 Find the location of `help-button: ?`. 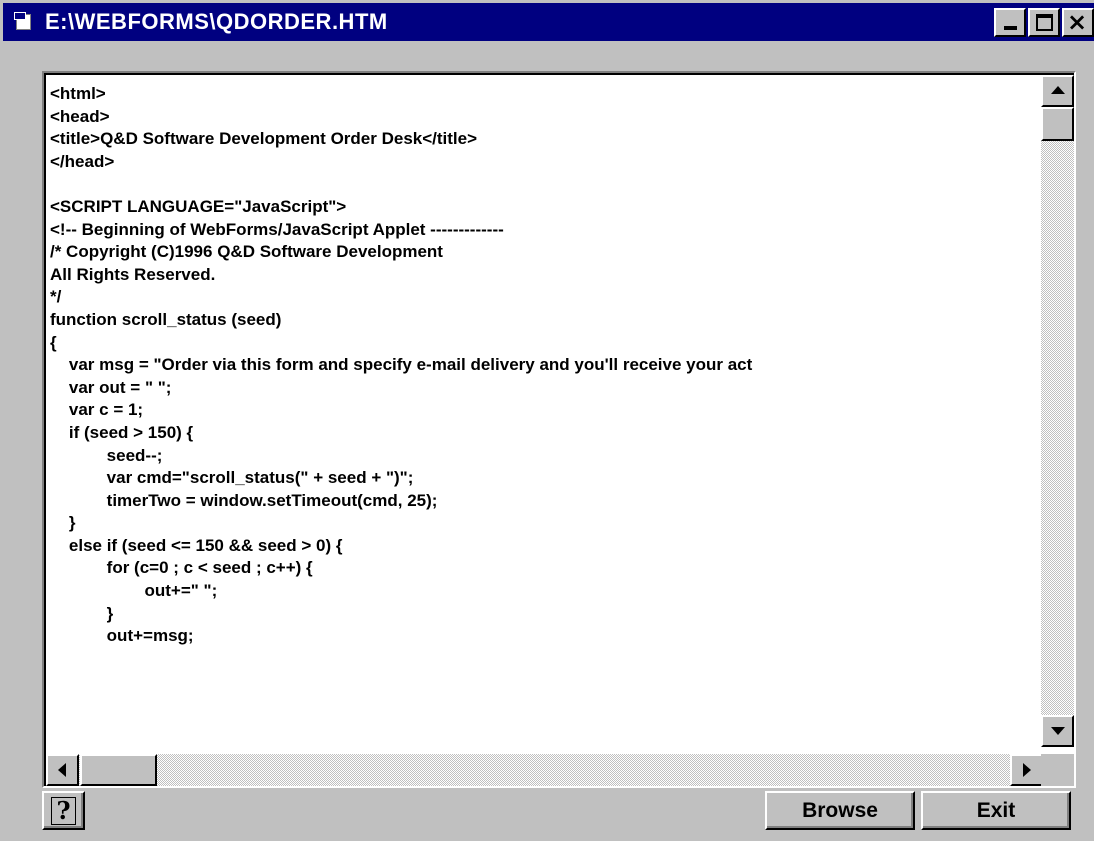

help-button: ? is located at coordinates (63, 810).